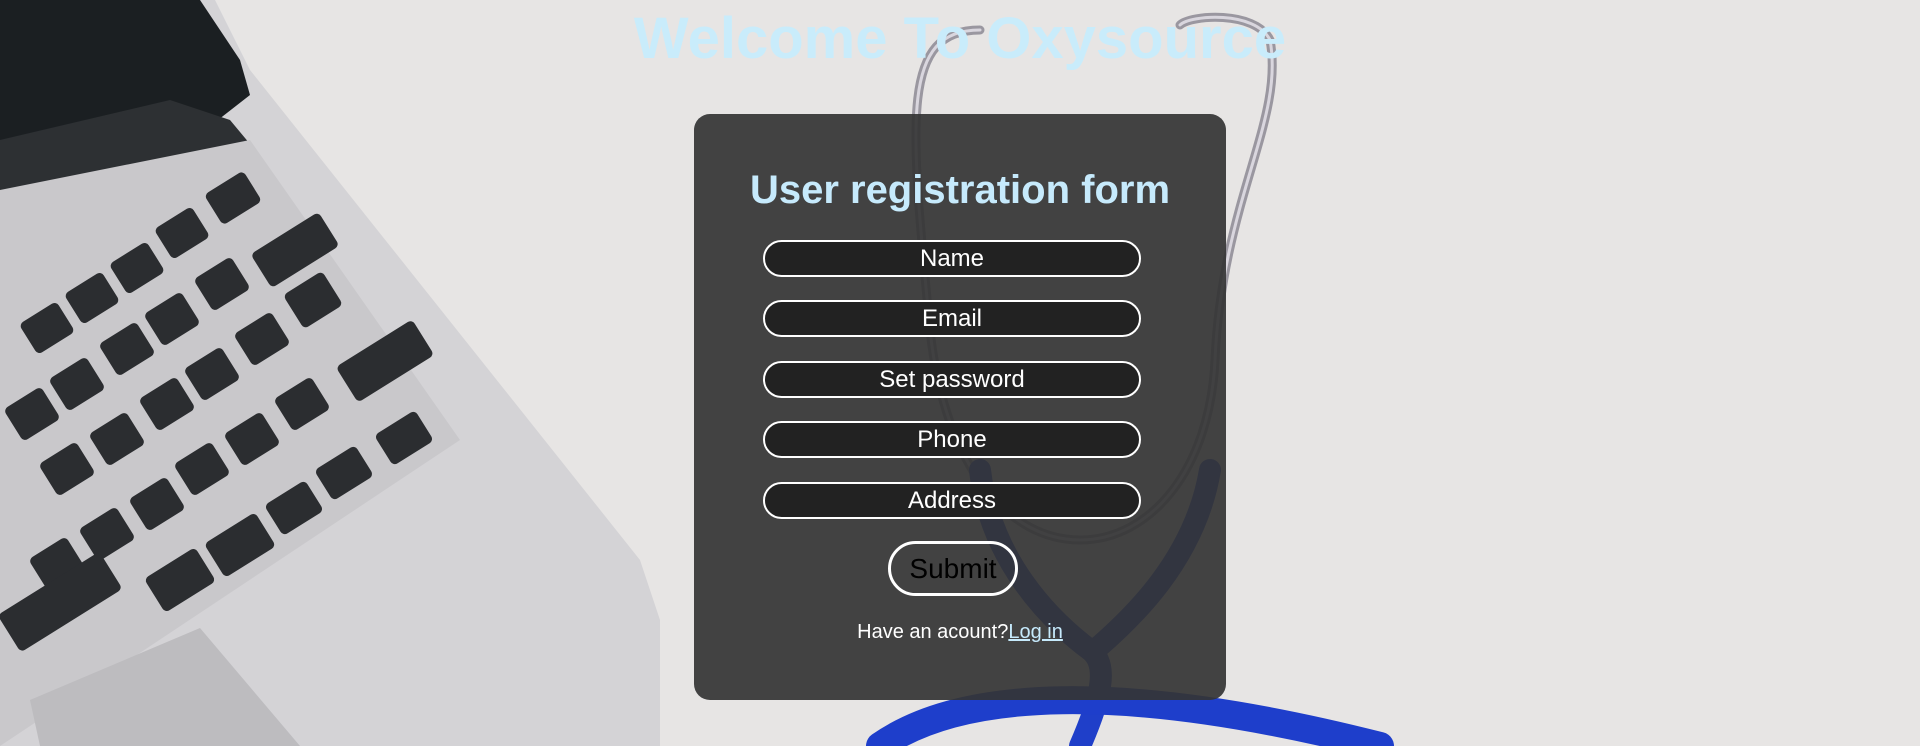  Describe the element at coordinates (1035, 632) in the screenshot. I see `login-link: Log in` at that location.